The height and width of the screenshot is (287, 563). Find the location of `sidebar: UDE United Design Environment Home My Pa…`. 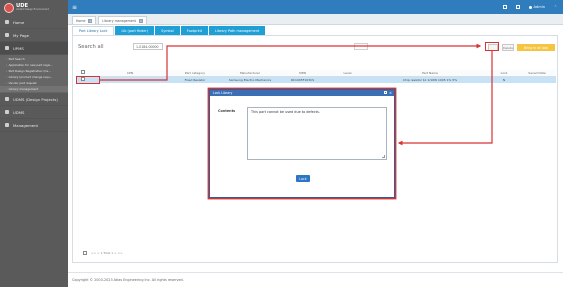

sidebar: UDE United Design Environment Home My Pa… is located at coordinates (34, 143).